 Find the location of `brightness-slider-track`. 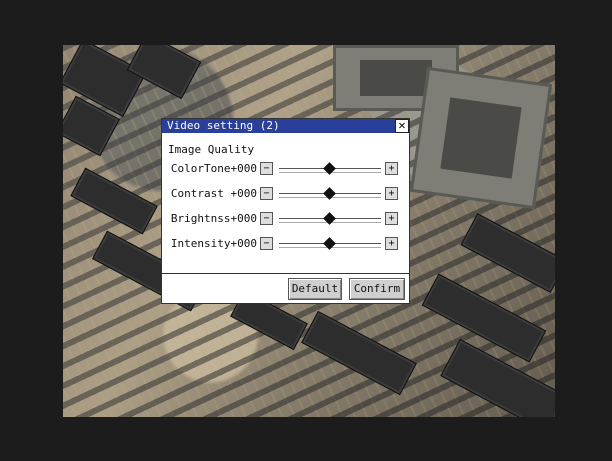

brightness-slider-track is located at coordinates (330, 218).